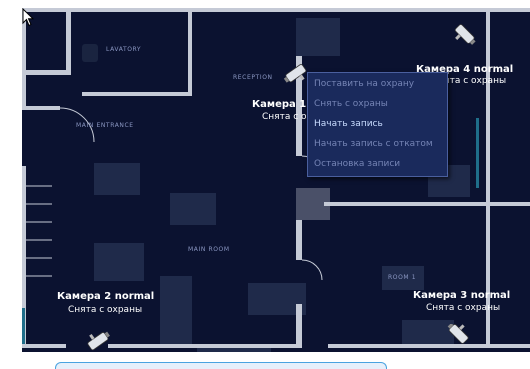 The height and width of the screenshot is (369, 530). I want to click on mouse-cursor-icon, so click(28, 17).